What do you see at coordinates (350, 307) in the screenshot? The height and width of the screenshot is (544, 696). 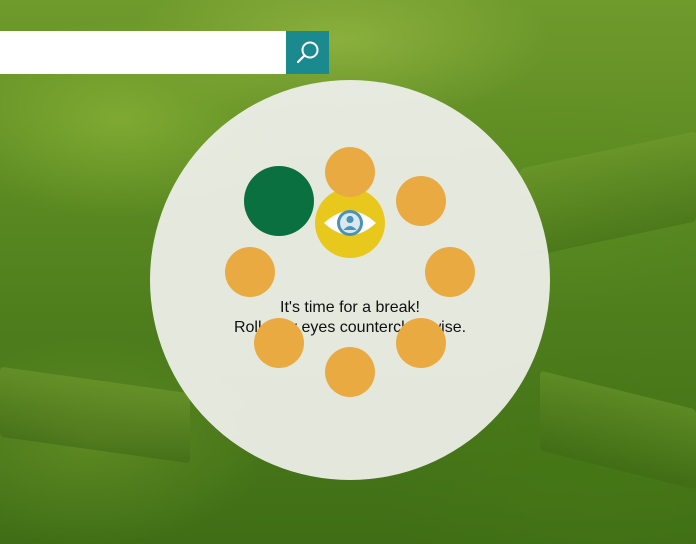 I see `break-title: It's time for a break!` at bounding box center [350, 307].